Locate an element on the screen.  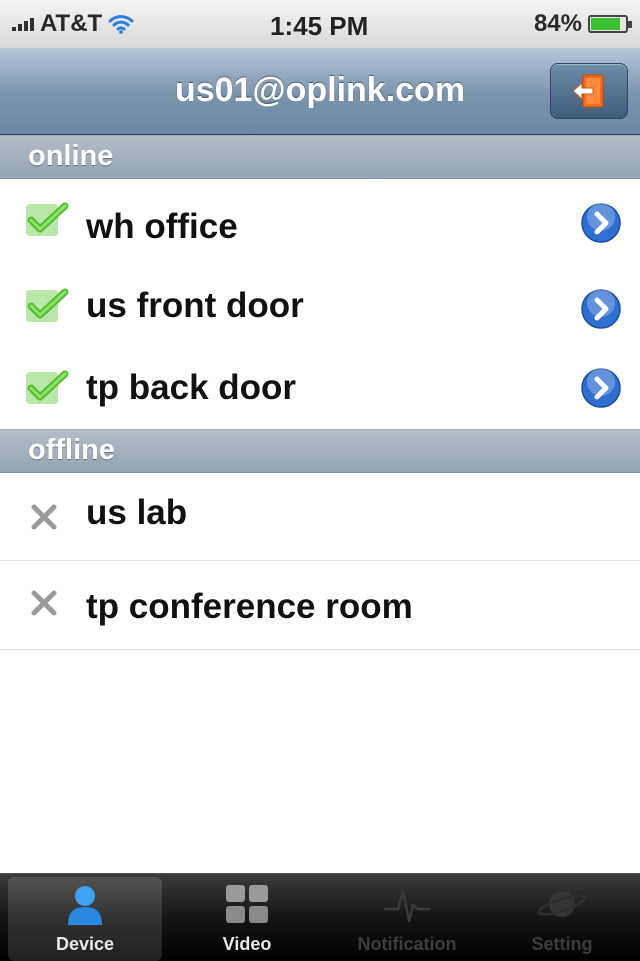
grid-icon is located at coordinates (247, 904).